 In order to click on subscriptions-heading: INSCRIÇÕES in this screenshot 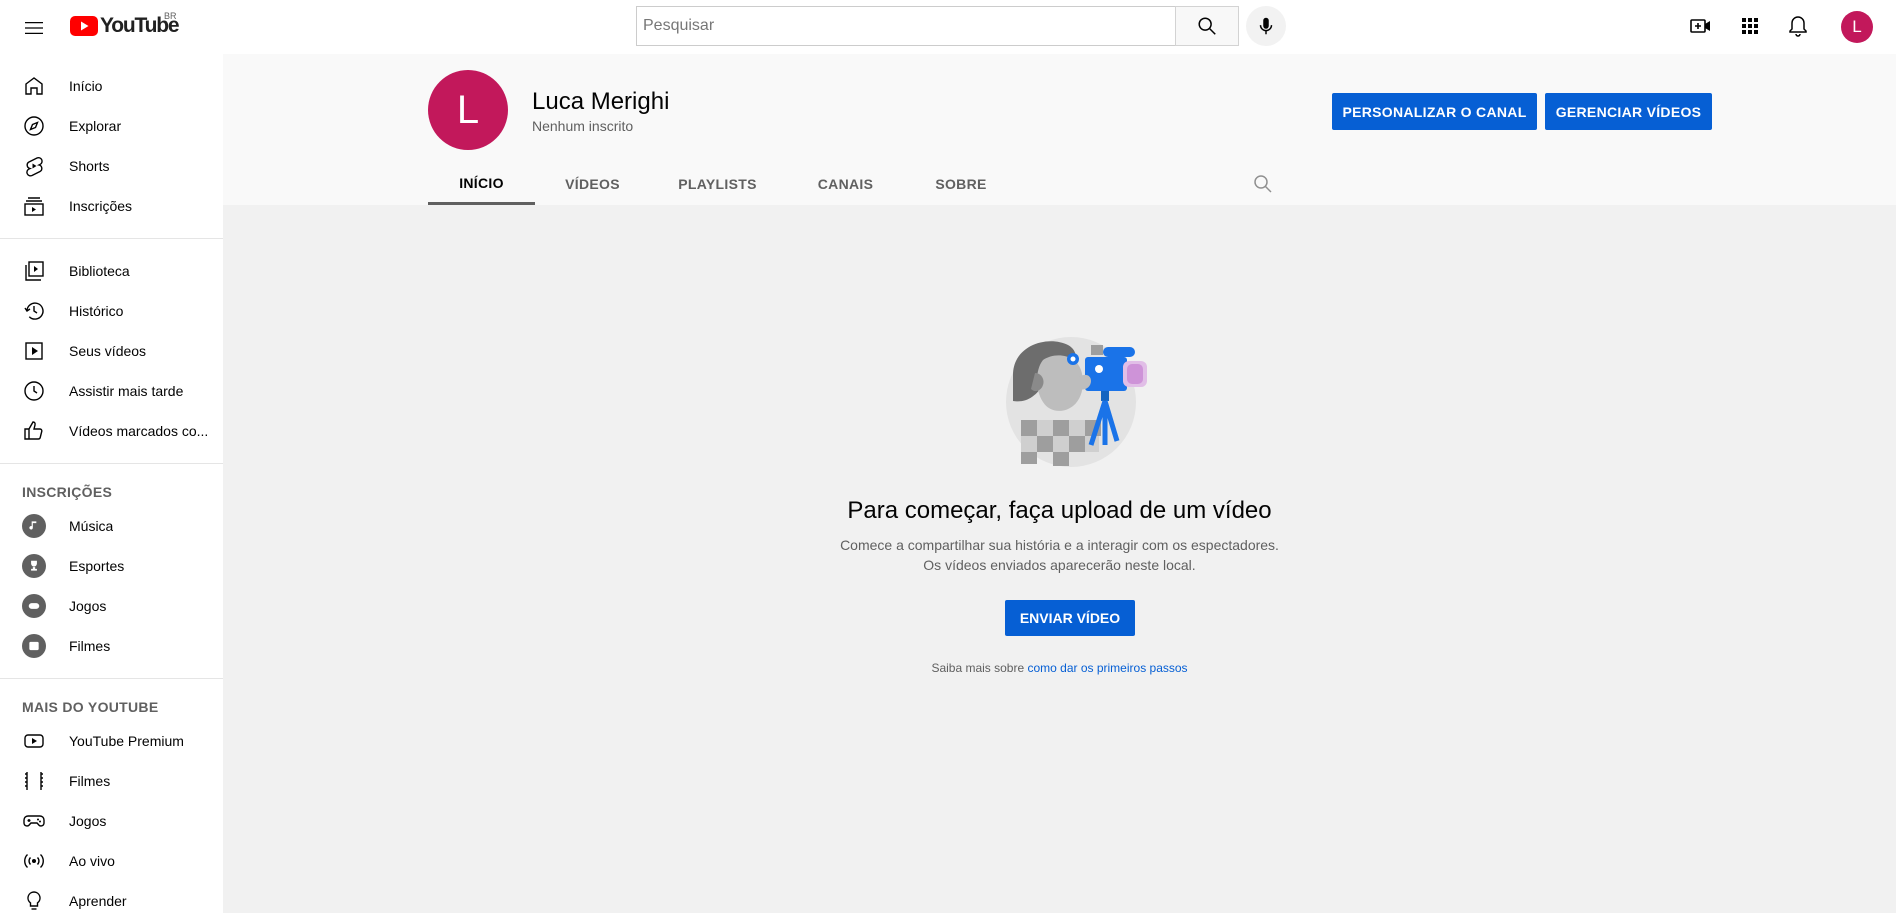, I will do `click(67, 492)`.